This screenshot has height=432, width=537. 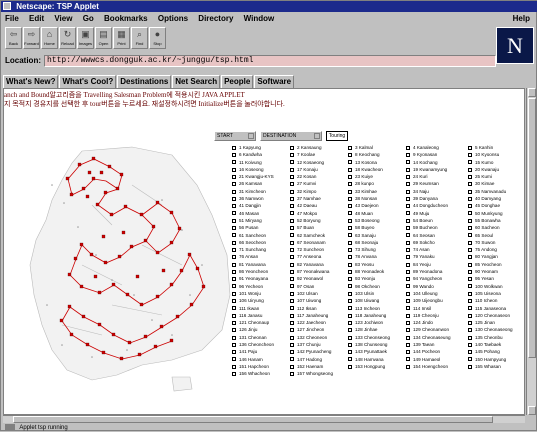 What do you see at coordinates (485, 337) in the screenshot?
I see `city-option: 135 Cheonbu` at bounding box center [485, 337].